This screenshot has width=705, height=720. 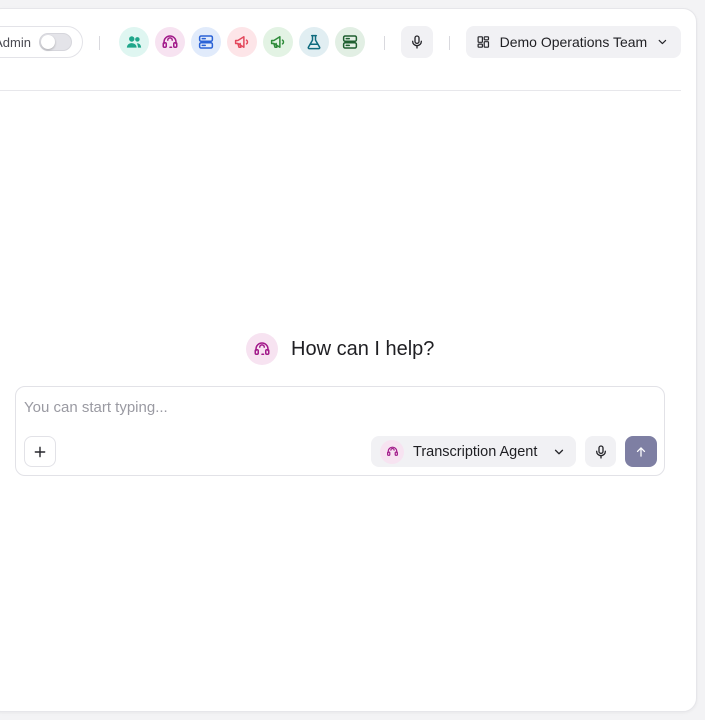 I want to click on top-bar: Admin, so click(x=348, y=50).